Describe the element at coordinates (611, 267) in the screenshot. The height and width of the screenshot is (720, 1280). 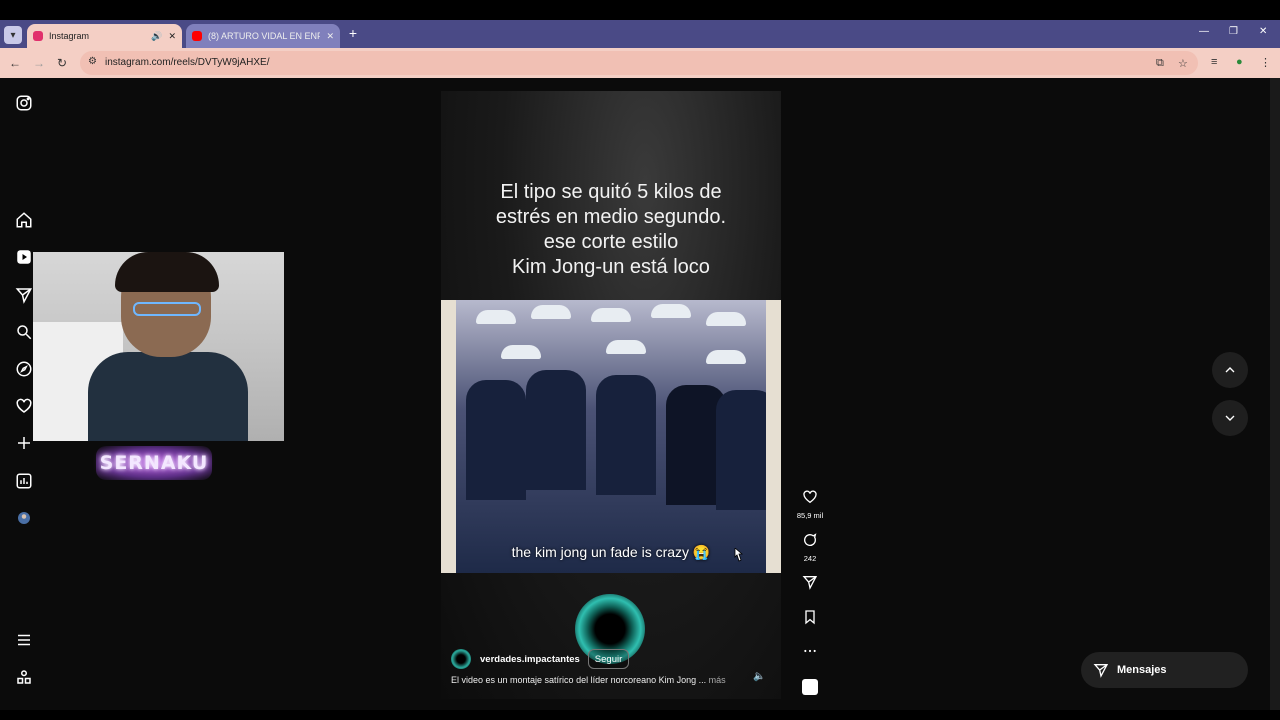
I see `caption-line: Kim Jong-un está loco` at that location.